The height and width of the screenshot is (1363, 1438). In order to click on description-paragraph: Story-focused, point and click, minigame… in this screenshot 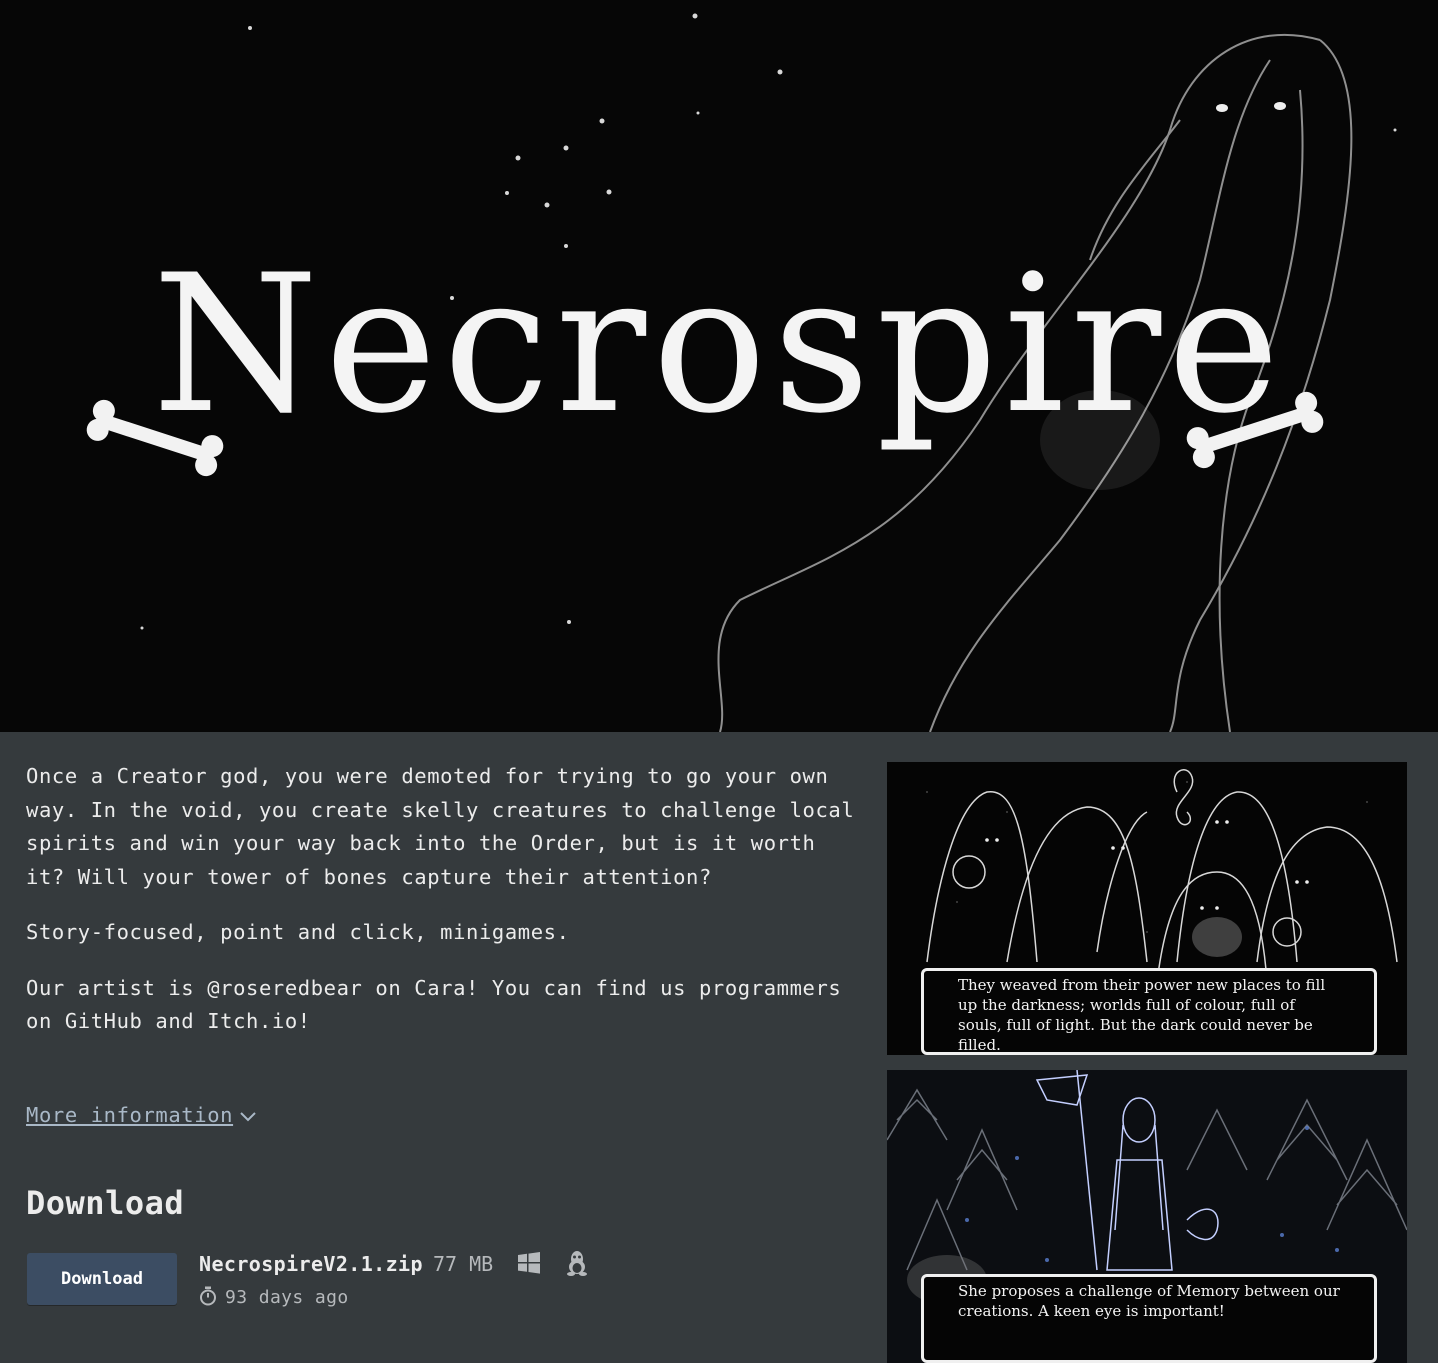, I will do `click(298, 932)`.